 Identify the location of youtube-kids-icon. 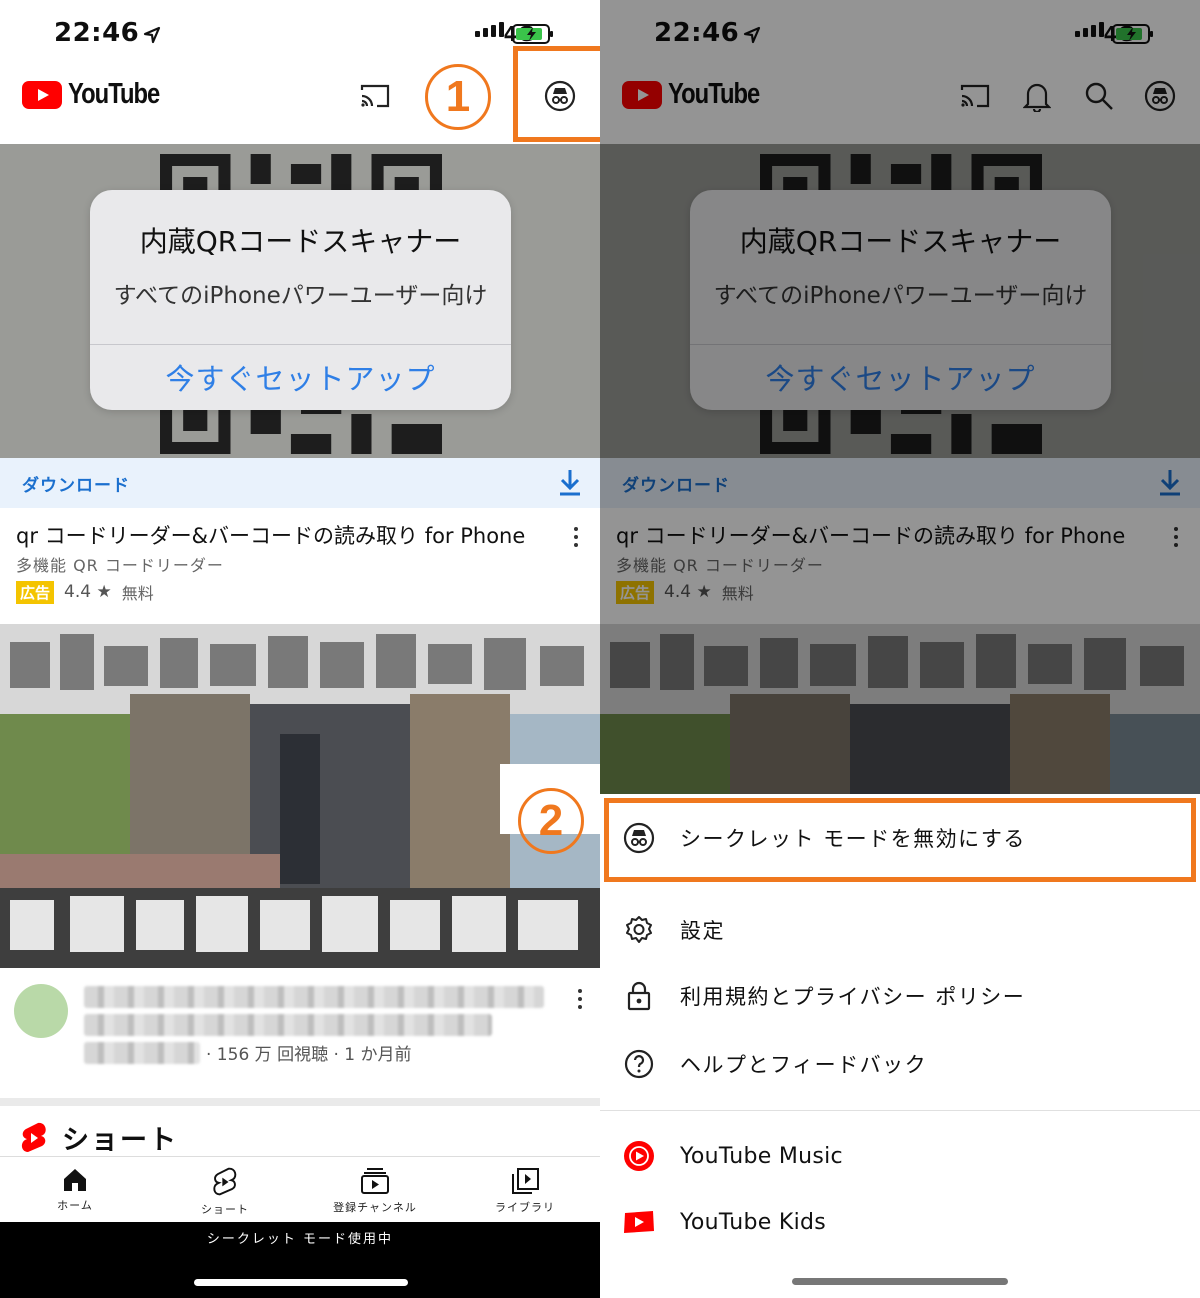
(639, 1222).